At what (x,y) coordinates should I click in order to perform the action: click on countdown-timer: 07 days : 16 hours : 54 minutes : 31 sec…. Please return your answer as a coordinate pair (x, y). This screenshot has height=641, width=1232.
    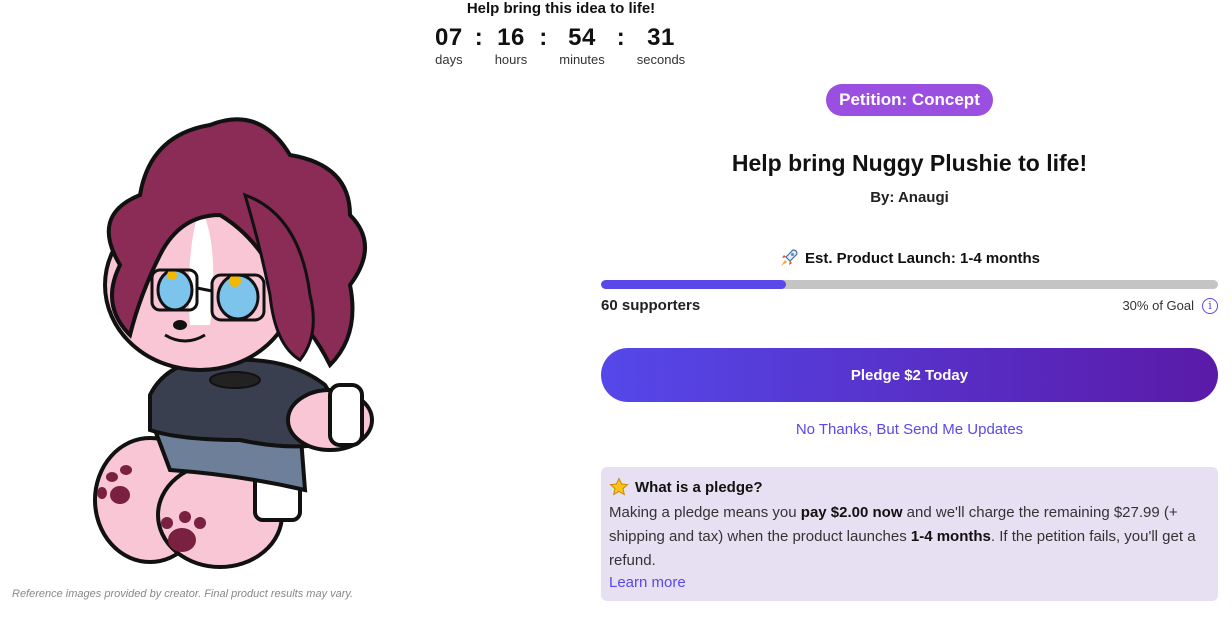
    Looking at the image, I should click on (560, 46).